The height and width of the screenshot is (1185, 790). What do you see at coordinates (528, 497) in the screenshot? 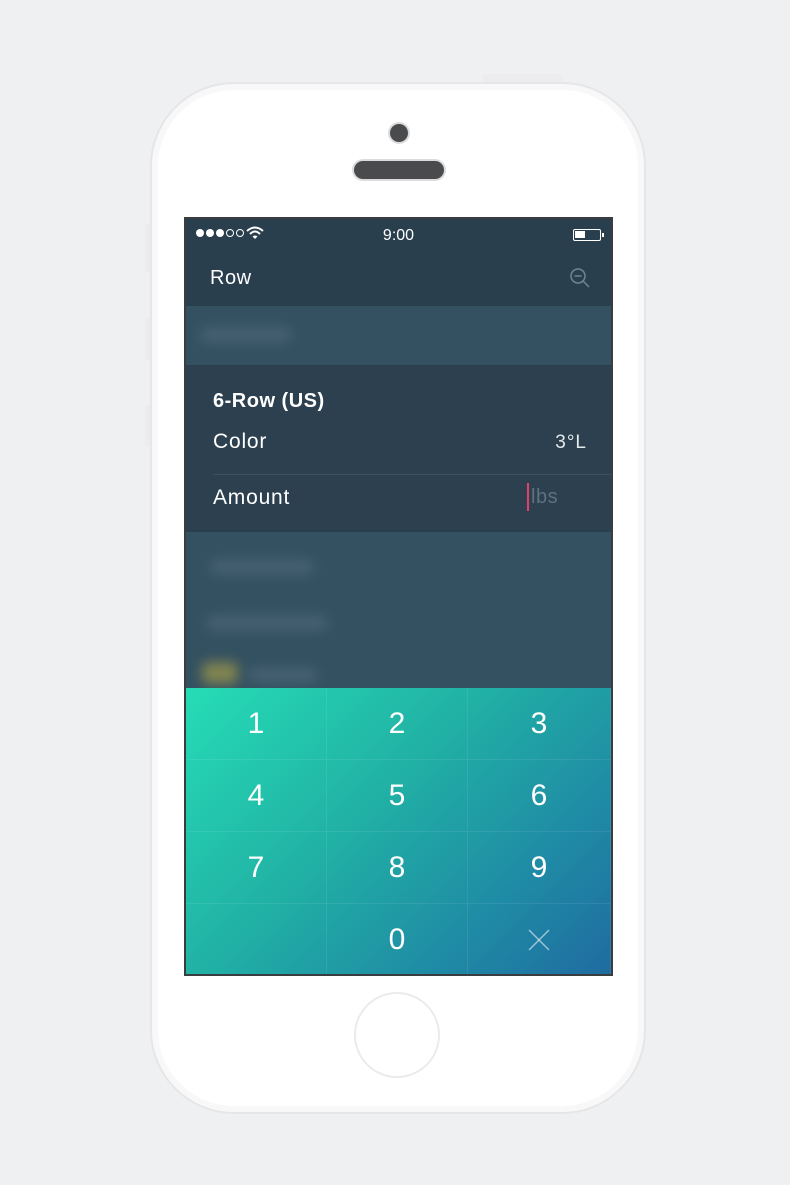
I see `text-cursor` at bounding box center [528, 497].